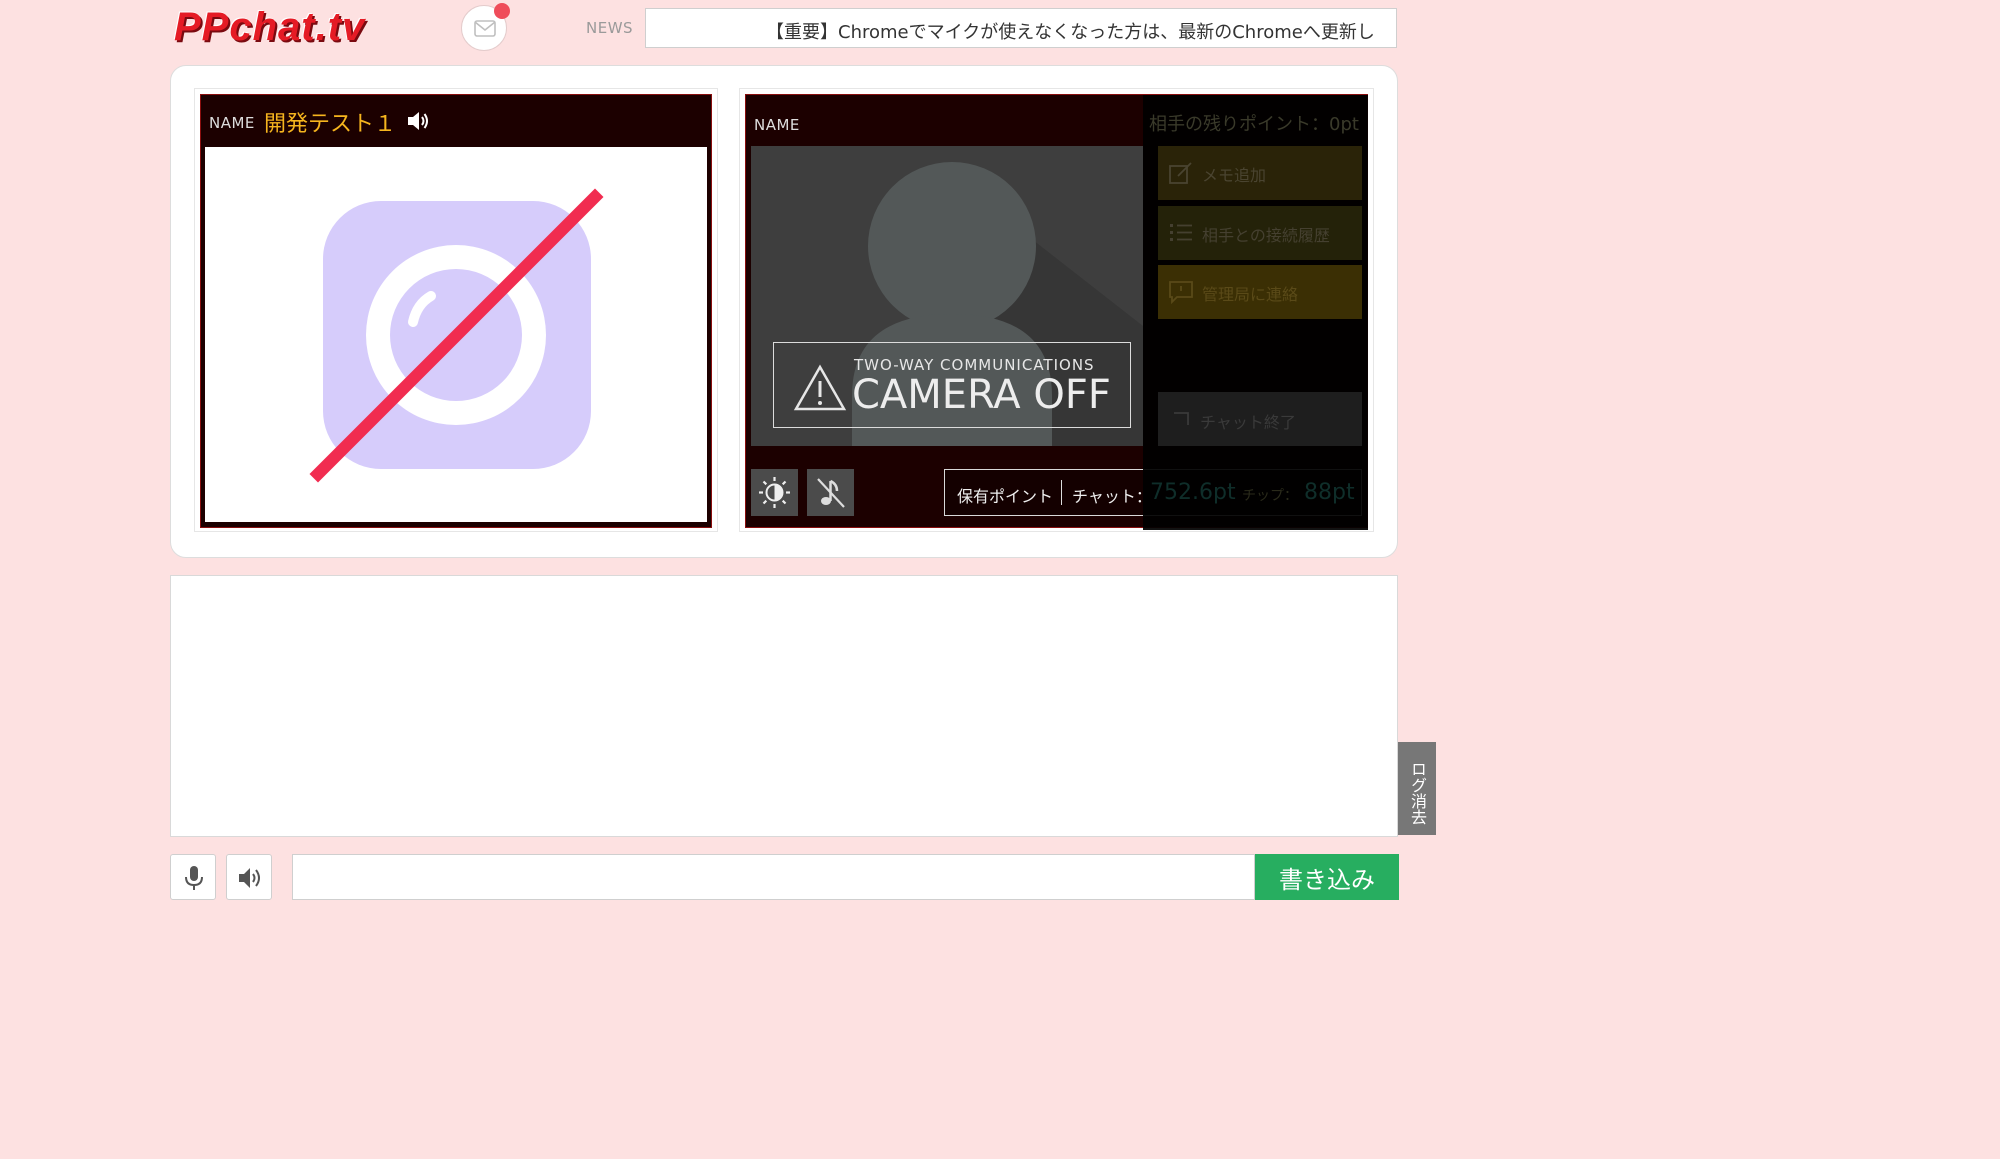 The image size is (2000, 1159). I want to click on list-icon, so click(1181, 232).